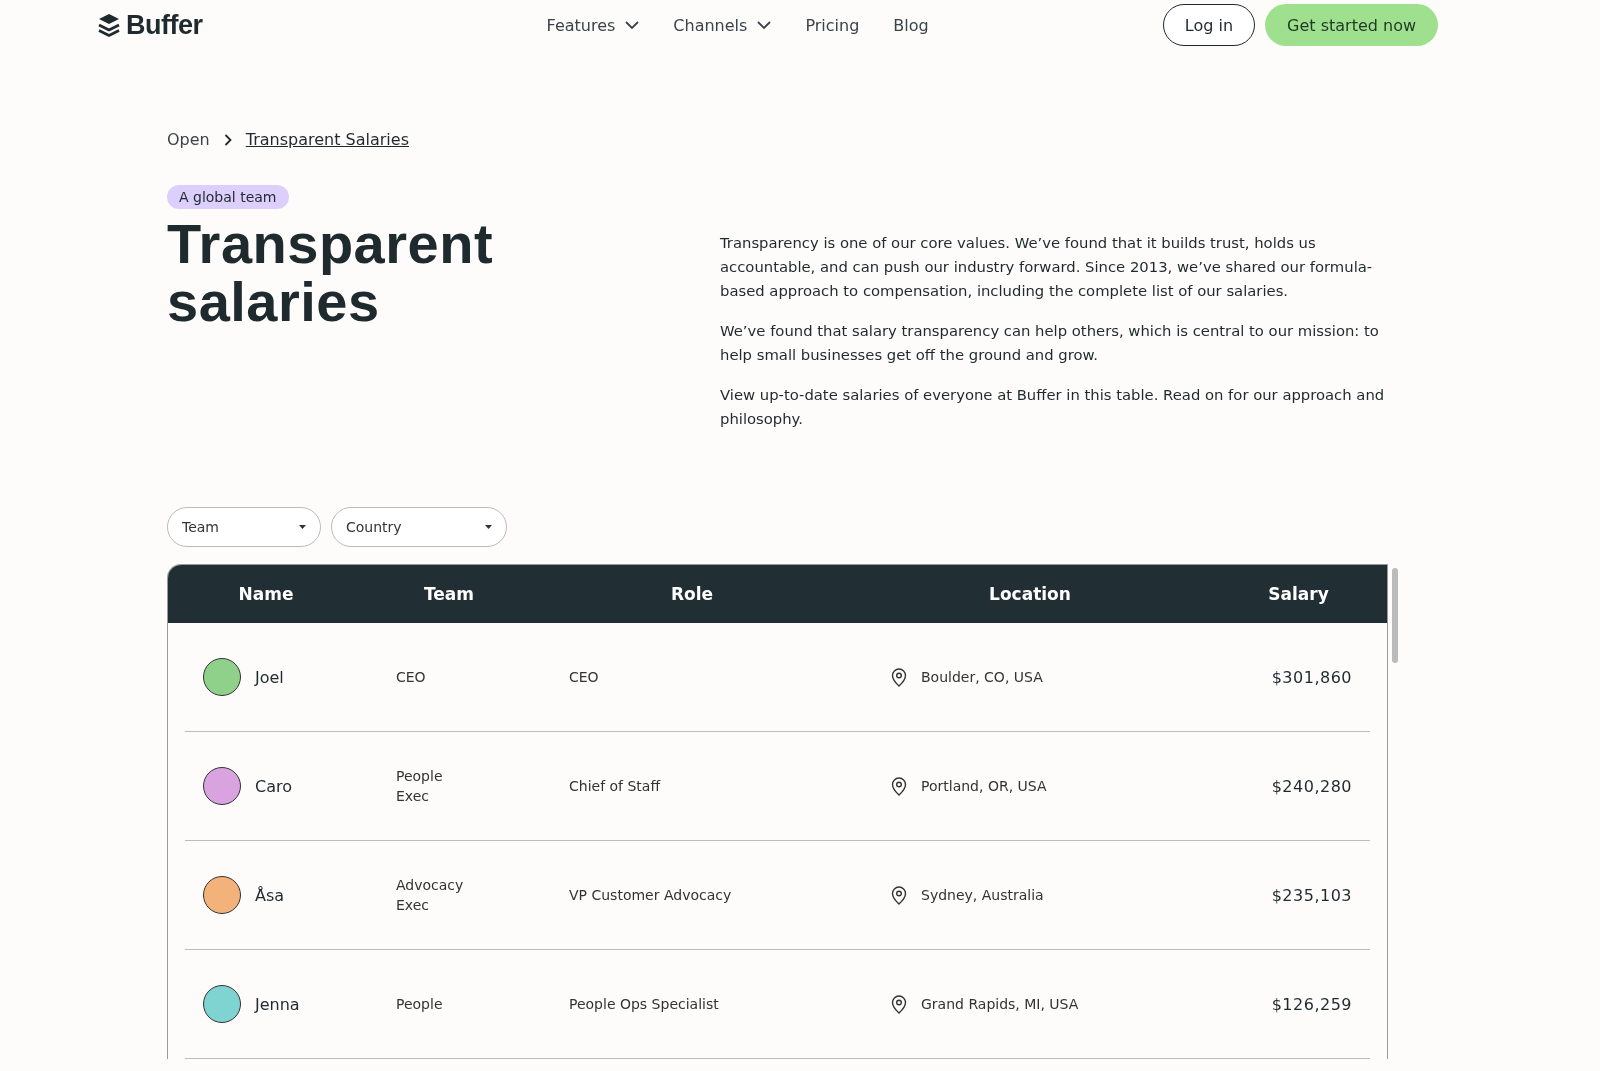  What do you see at coordinates (982, 677) in the screenshot?
I see `location-cell-text: Boulder, CO, USA` at bounding box center [982, 677].